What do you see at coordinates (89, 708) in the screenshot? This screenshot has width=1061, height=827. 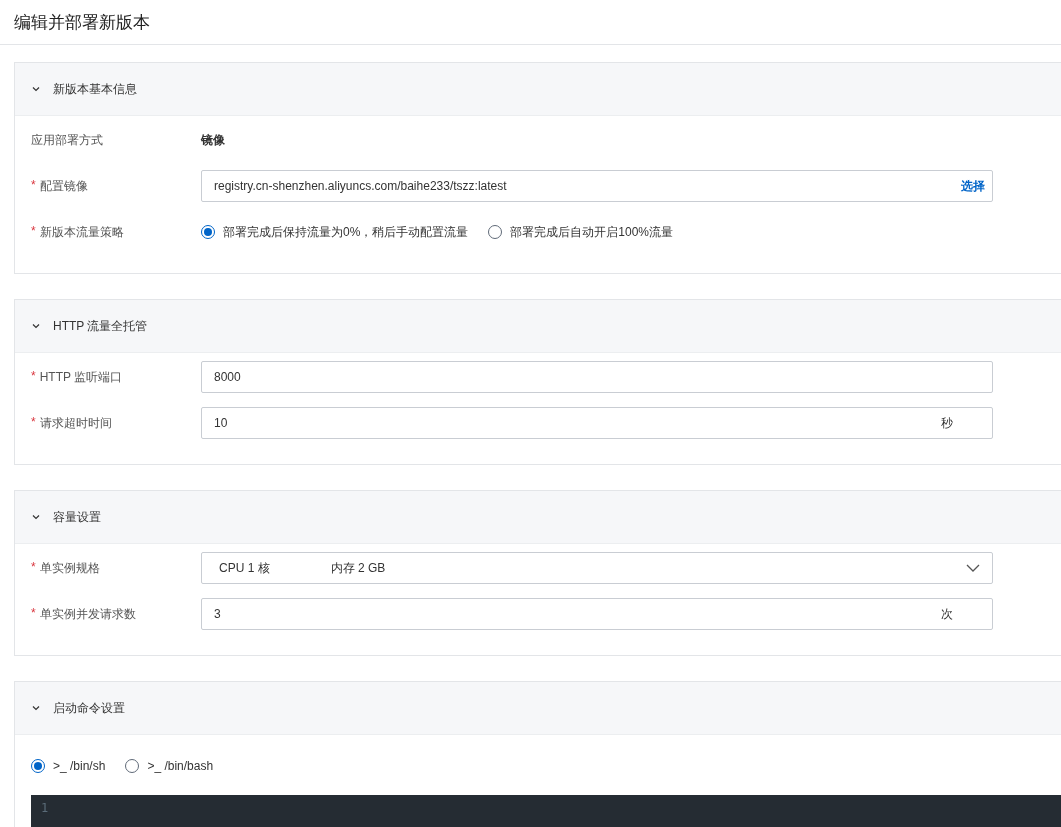 I see `section-title: 启动命令设置` at bounding box center [89, 708].